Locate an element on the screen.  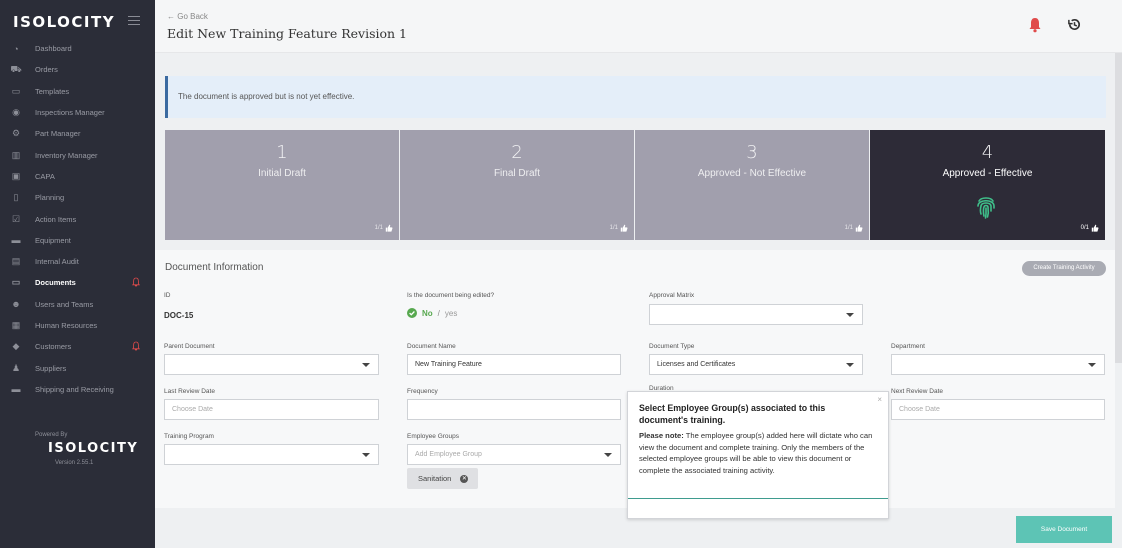
sidebar-item-customers: ◆ Customers is located at coordinates (77, 346).